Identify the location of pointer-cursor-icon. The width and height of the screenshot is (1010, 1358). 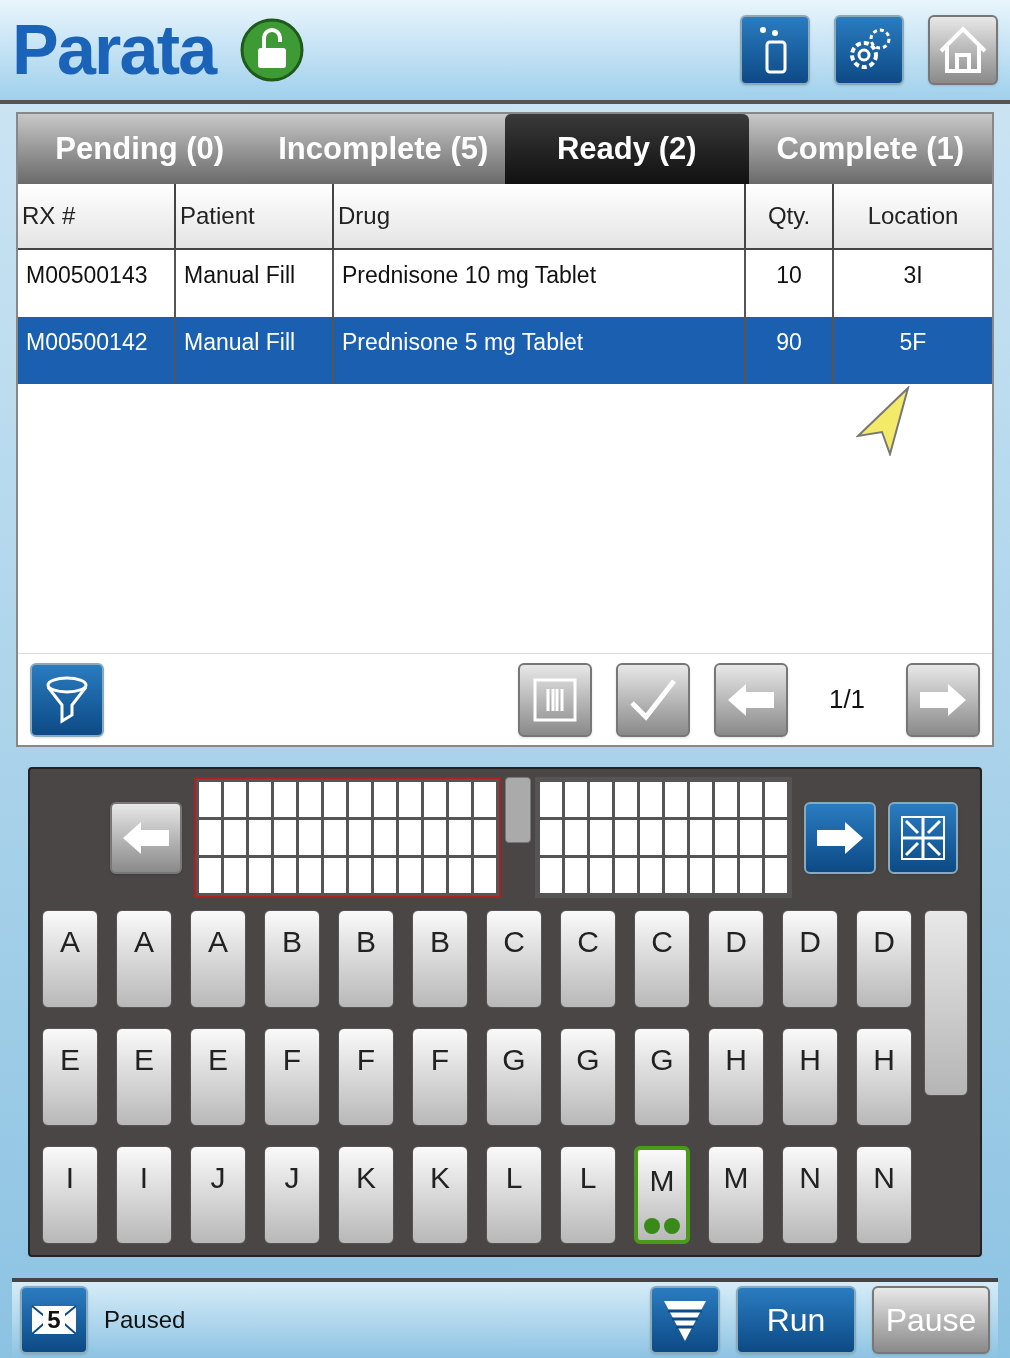
(884, 421).